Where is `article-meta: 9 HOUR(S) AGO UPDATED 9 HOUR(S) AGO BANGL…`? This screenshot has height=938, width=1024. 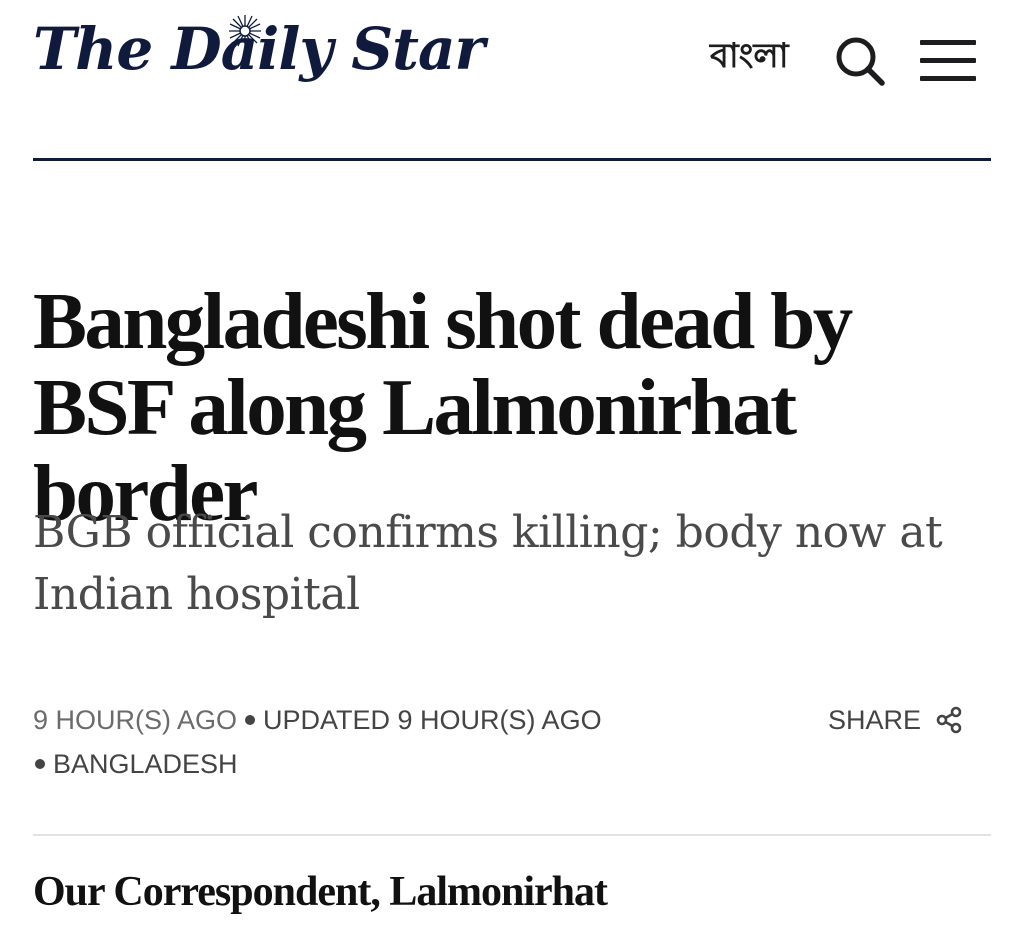
article-meta: 9 HOUR(S) AGO UPDATED 9 HOUR(S) AGO BANGL… is located at coordinates (383, 742).